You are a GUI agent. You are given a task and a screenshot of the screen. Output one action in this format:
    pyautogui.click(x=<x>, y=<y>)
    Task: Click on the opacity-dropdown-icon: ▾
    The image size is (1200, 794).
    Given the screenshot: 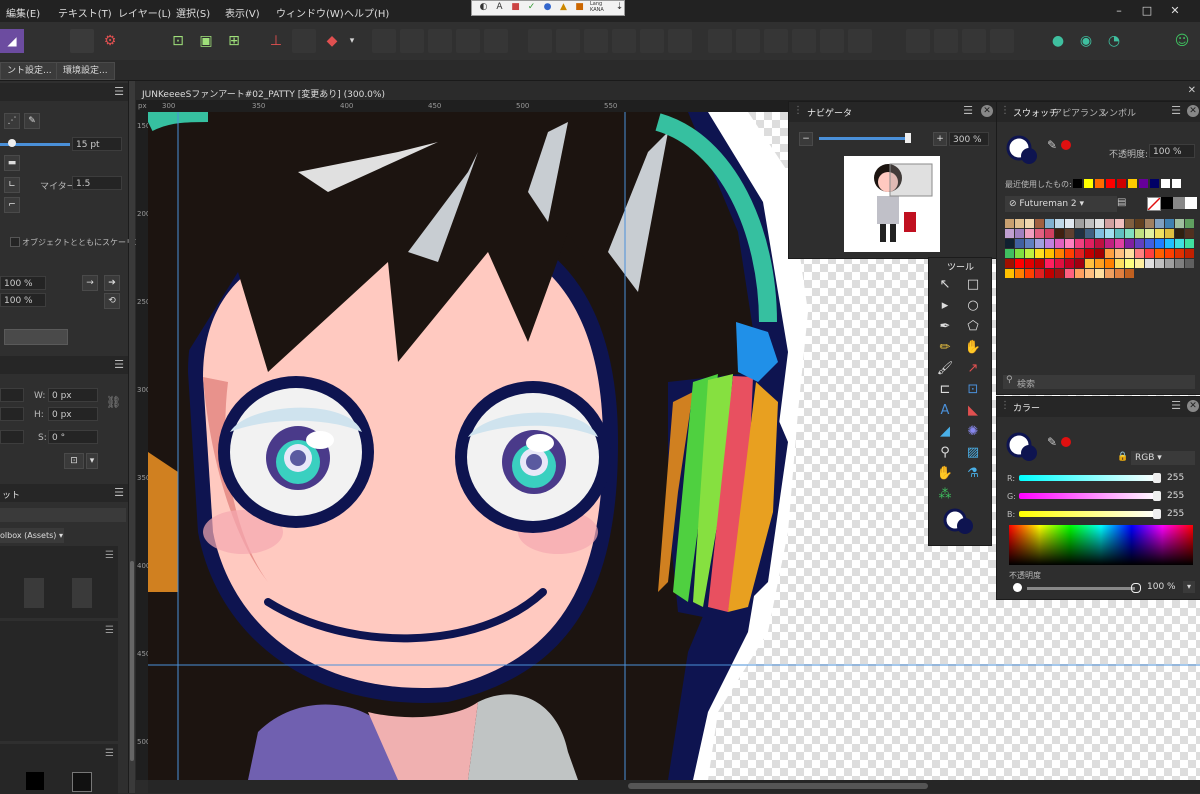 What is the action you would take?
    pyautogui.click(x=1189, y=587)
    